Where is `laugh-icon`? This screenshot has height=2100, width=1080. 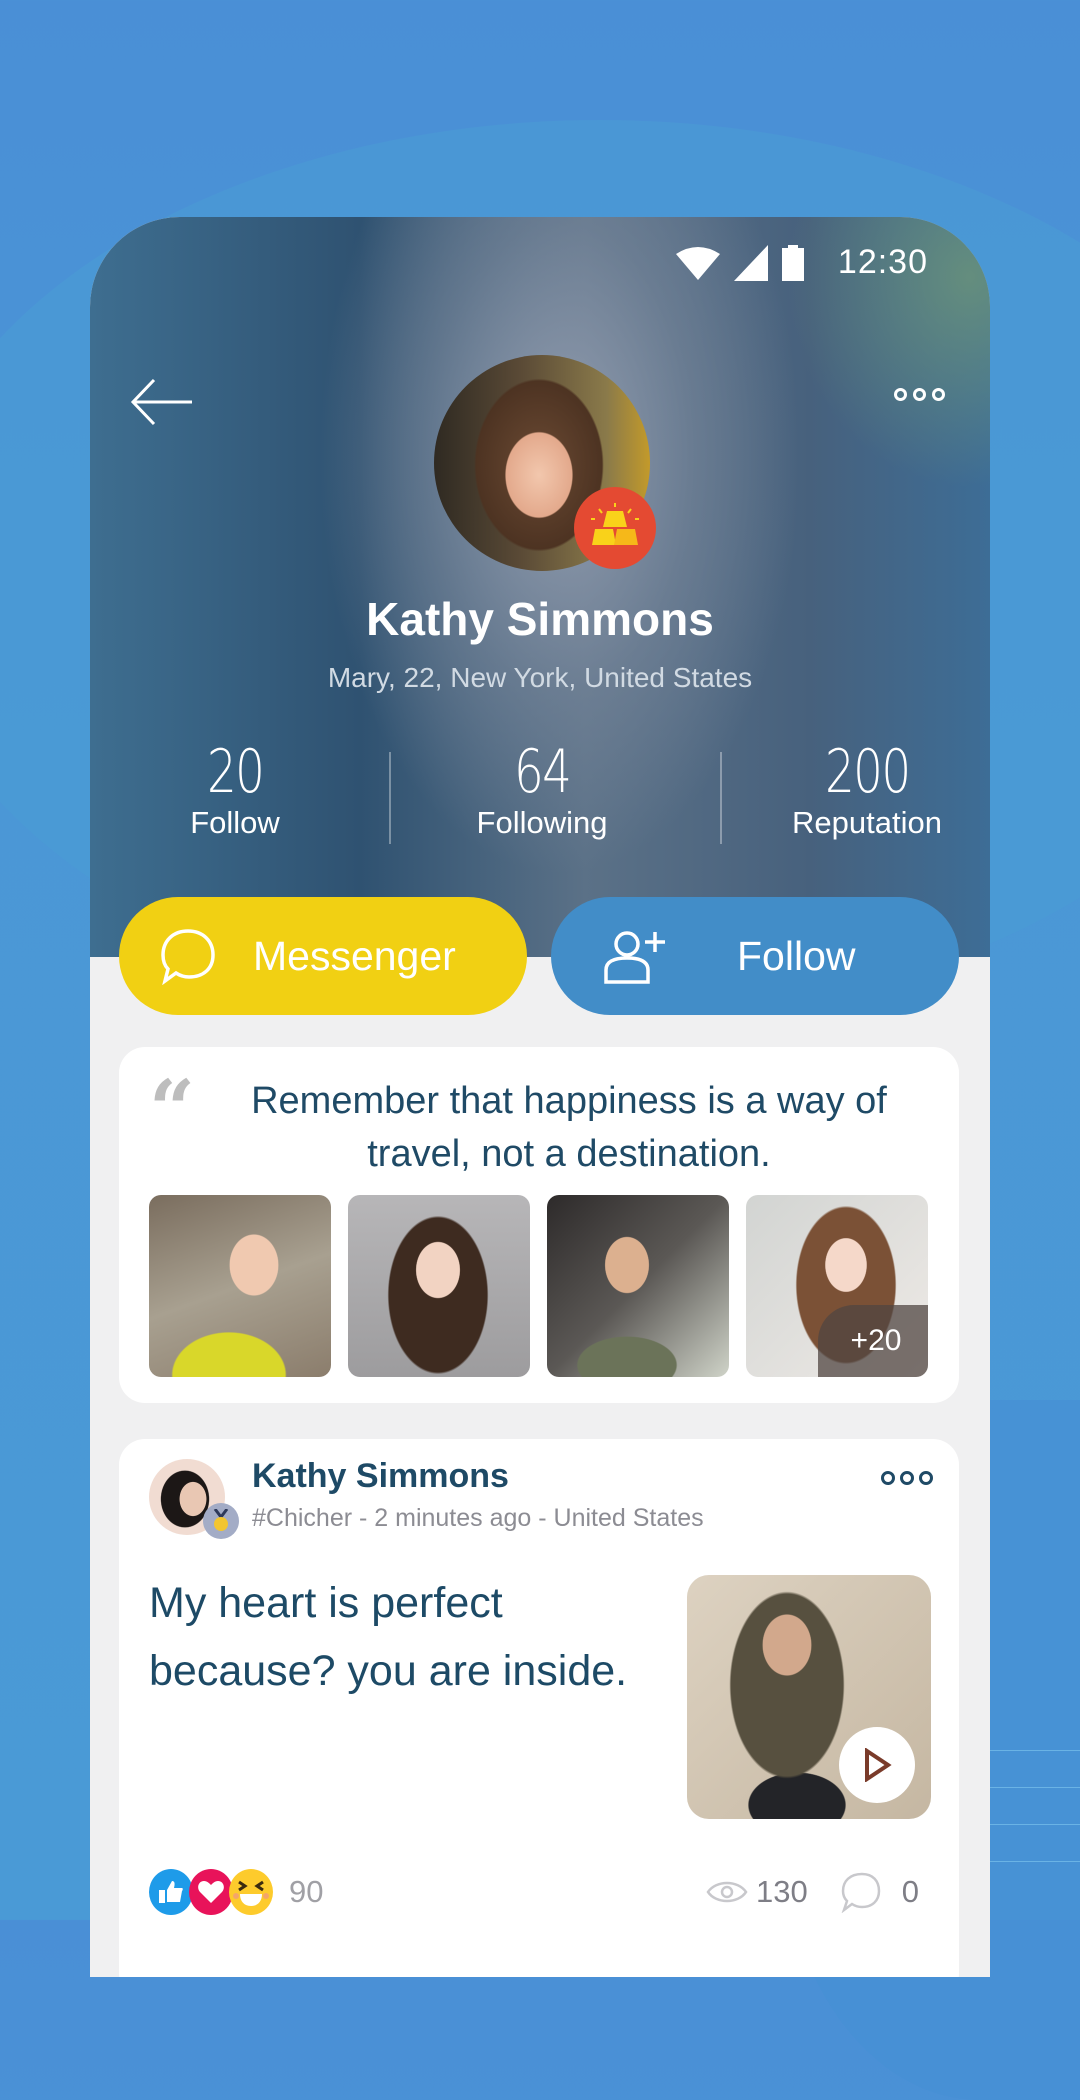 laugh-icon is located at coordinates (251, 1892).